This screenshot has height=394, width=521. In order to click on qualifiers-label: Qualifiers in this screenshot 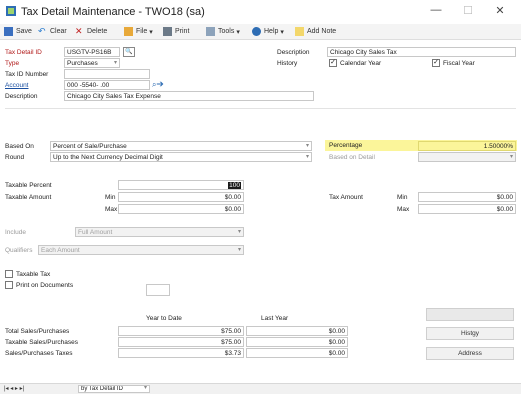, I will do `click(19, 250)`.